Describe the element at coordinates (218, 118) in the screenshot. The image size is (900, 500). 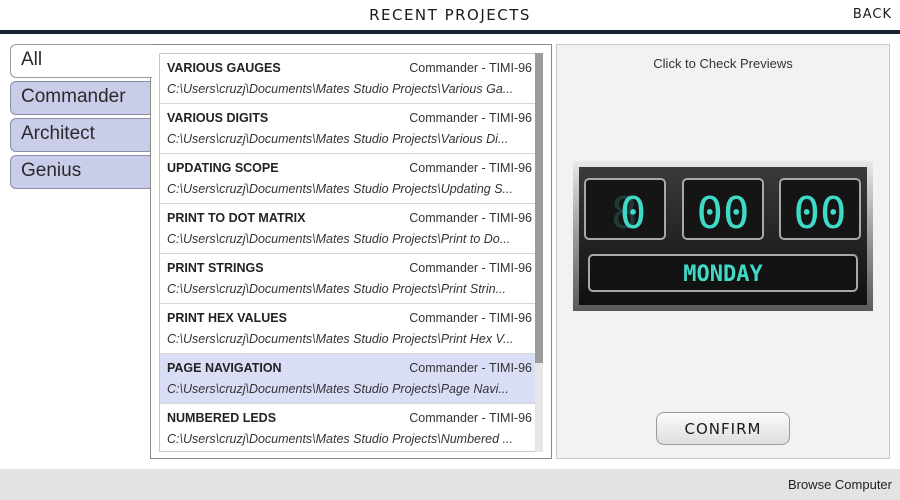
I see `project-name: VARIOUS DIGITS` at that location.